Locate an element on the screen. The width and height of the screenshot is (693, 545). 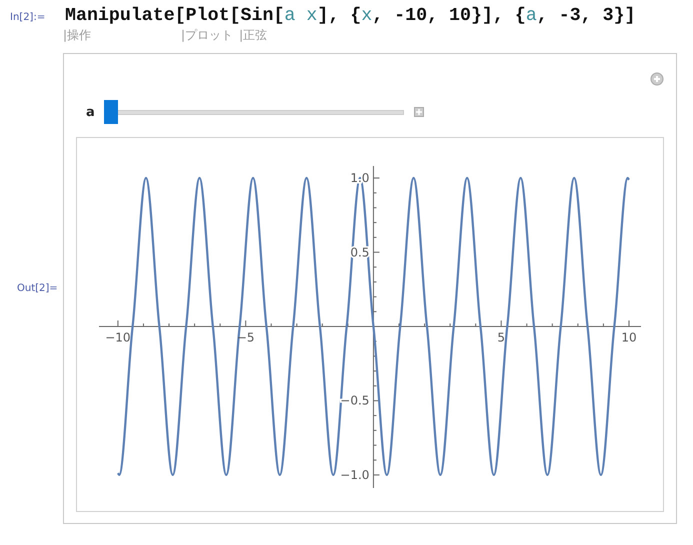
slider is located at coordinates (254, 112).